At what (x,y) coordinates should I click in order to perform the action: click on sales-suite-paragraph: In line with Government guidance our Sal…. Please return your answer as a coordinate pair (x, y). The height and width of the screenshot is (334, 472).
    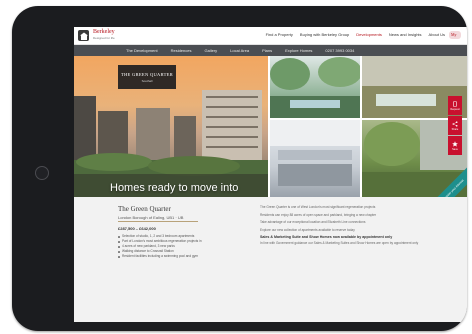
    Looking at the image, I should click on (339, 243).